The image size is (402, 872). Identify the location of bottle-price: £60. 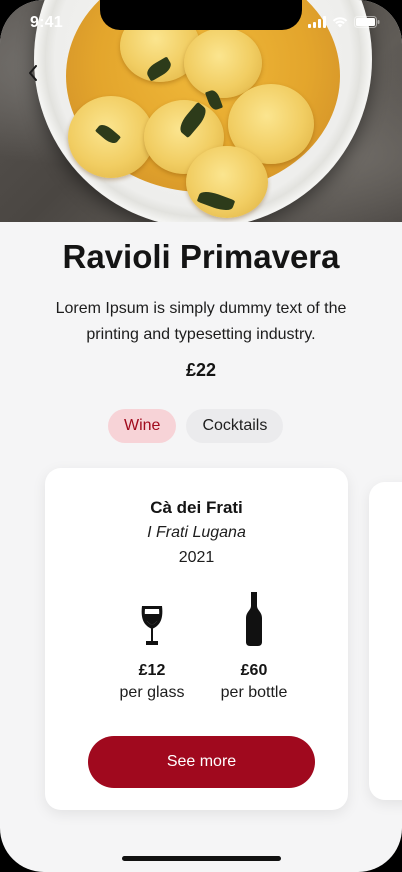
(254, 670).